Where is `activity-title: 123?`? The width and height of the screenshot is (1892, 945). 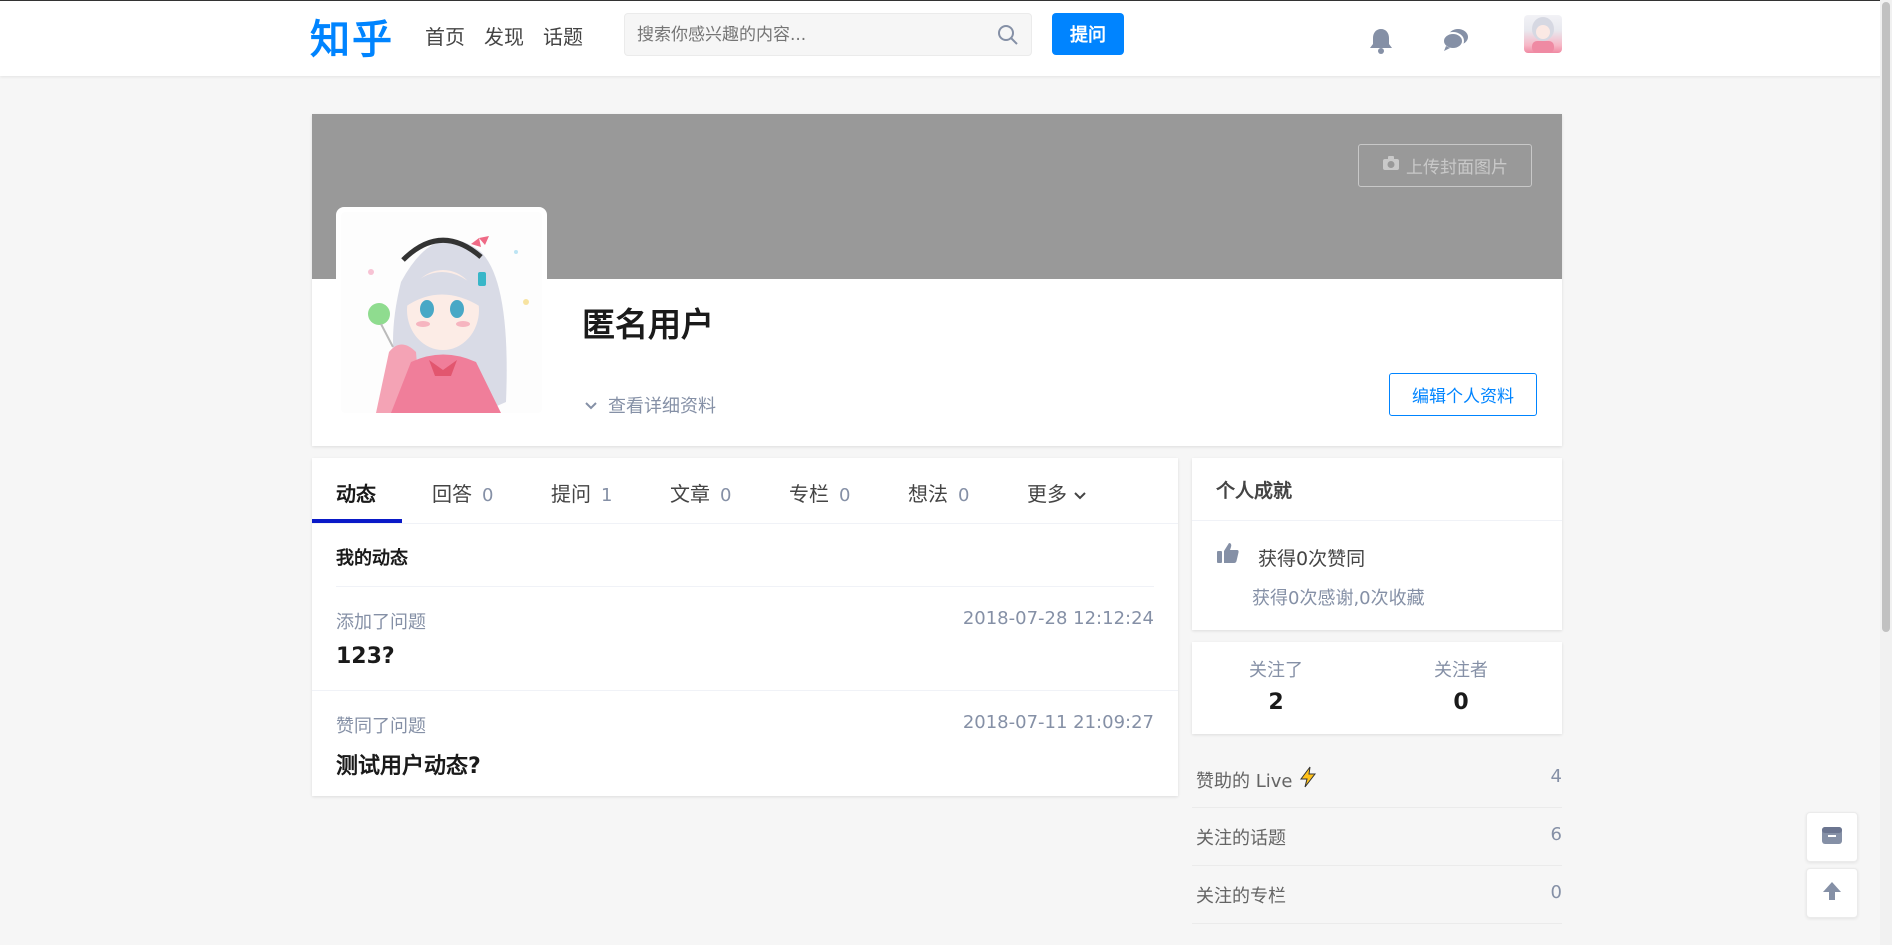 activity-title: 123? is located at coordinates (365, 656).